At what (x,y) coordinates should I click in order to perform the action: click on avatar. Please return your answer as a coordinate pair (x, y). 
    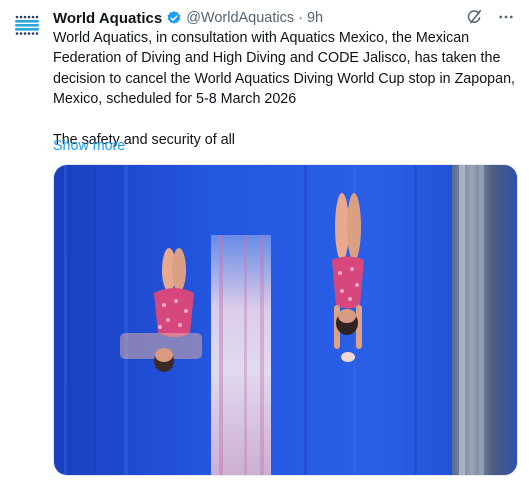
    Looking at the image, I should click on (27, 25).